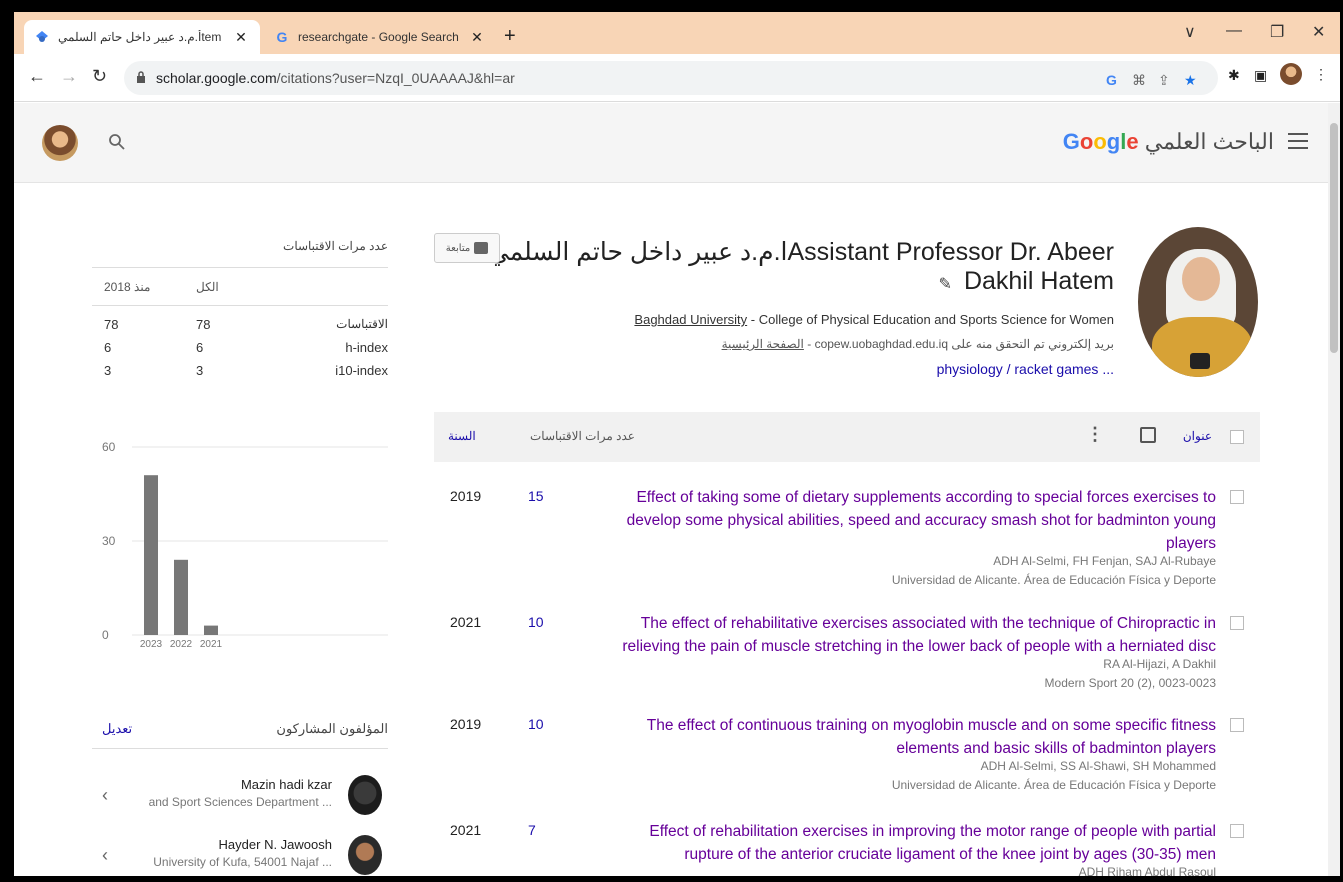  Describe the element at coordinates (1198, 302) in the screenshot. I see `profile-photo` at that location.